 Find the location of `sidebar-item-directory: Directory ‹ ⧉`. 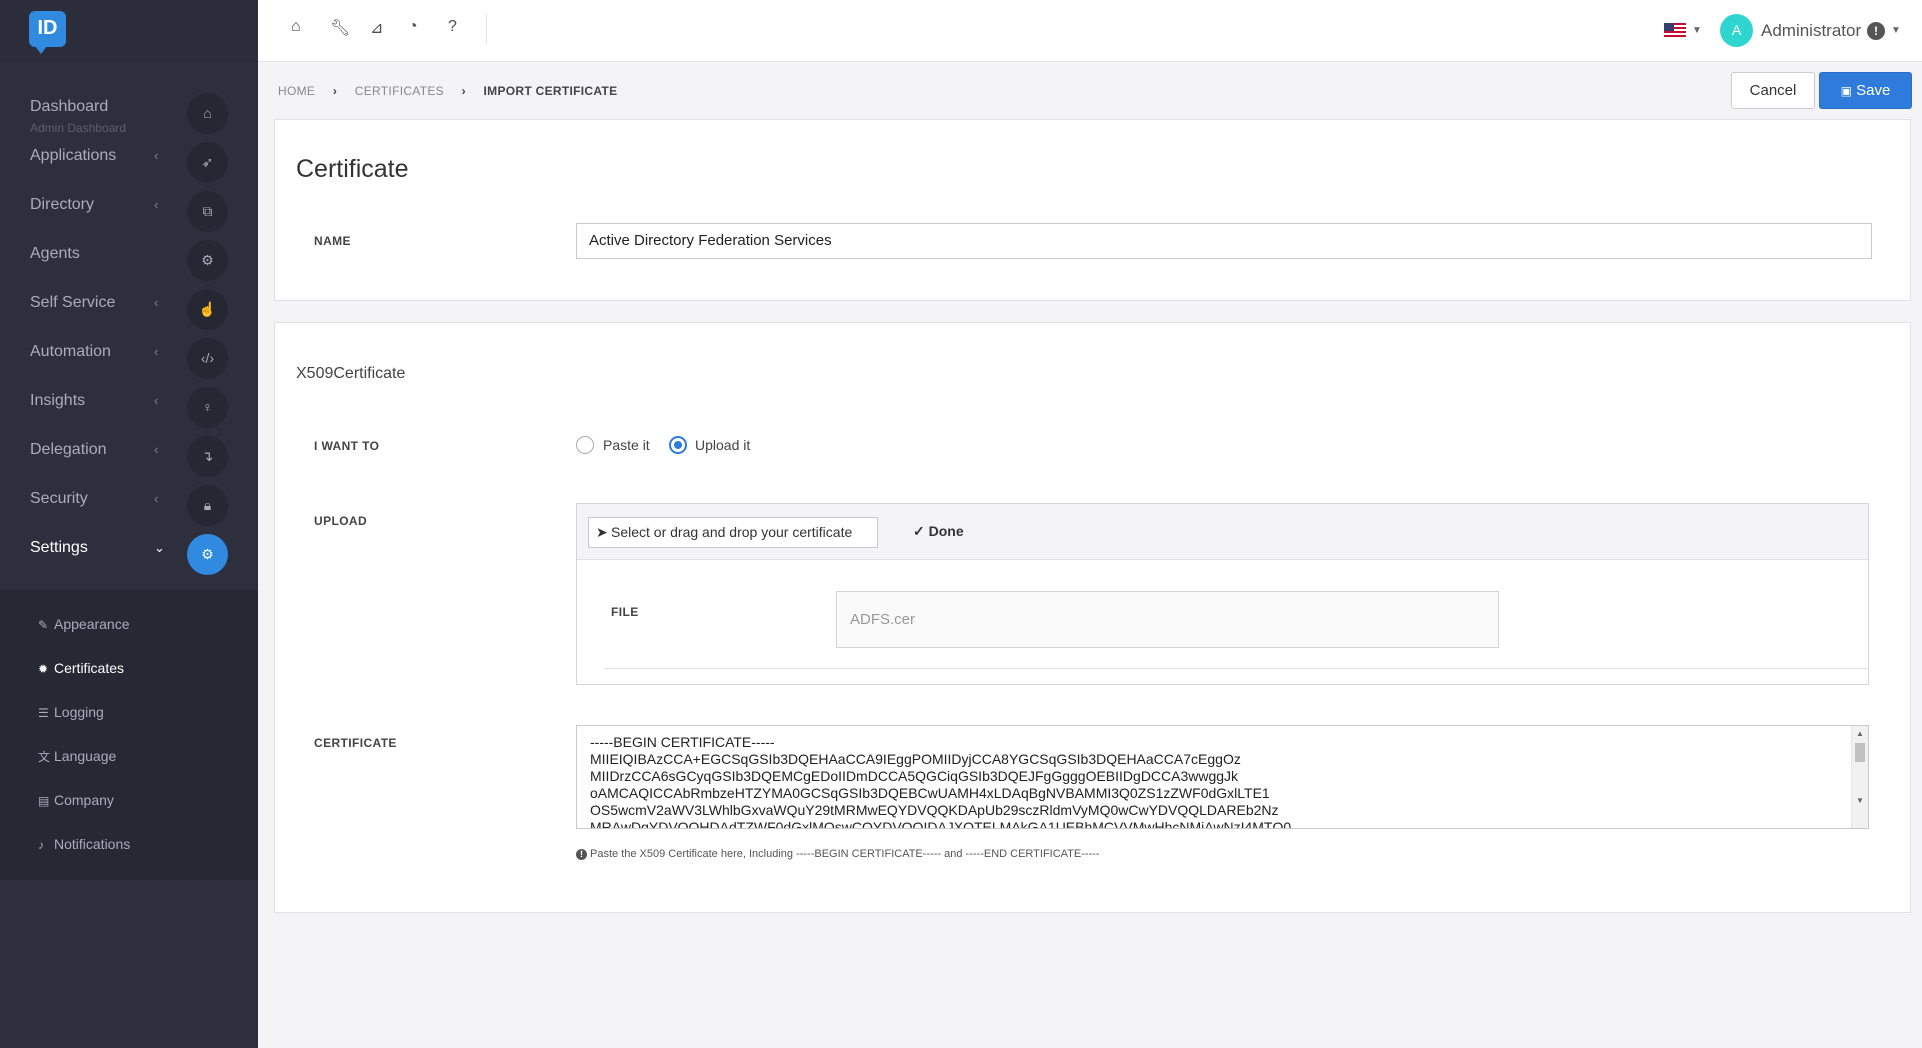

sidebar-item-directory: Directory ‹ ⧉ is located at coordinates (129, 210).